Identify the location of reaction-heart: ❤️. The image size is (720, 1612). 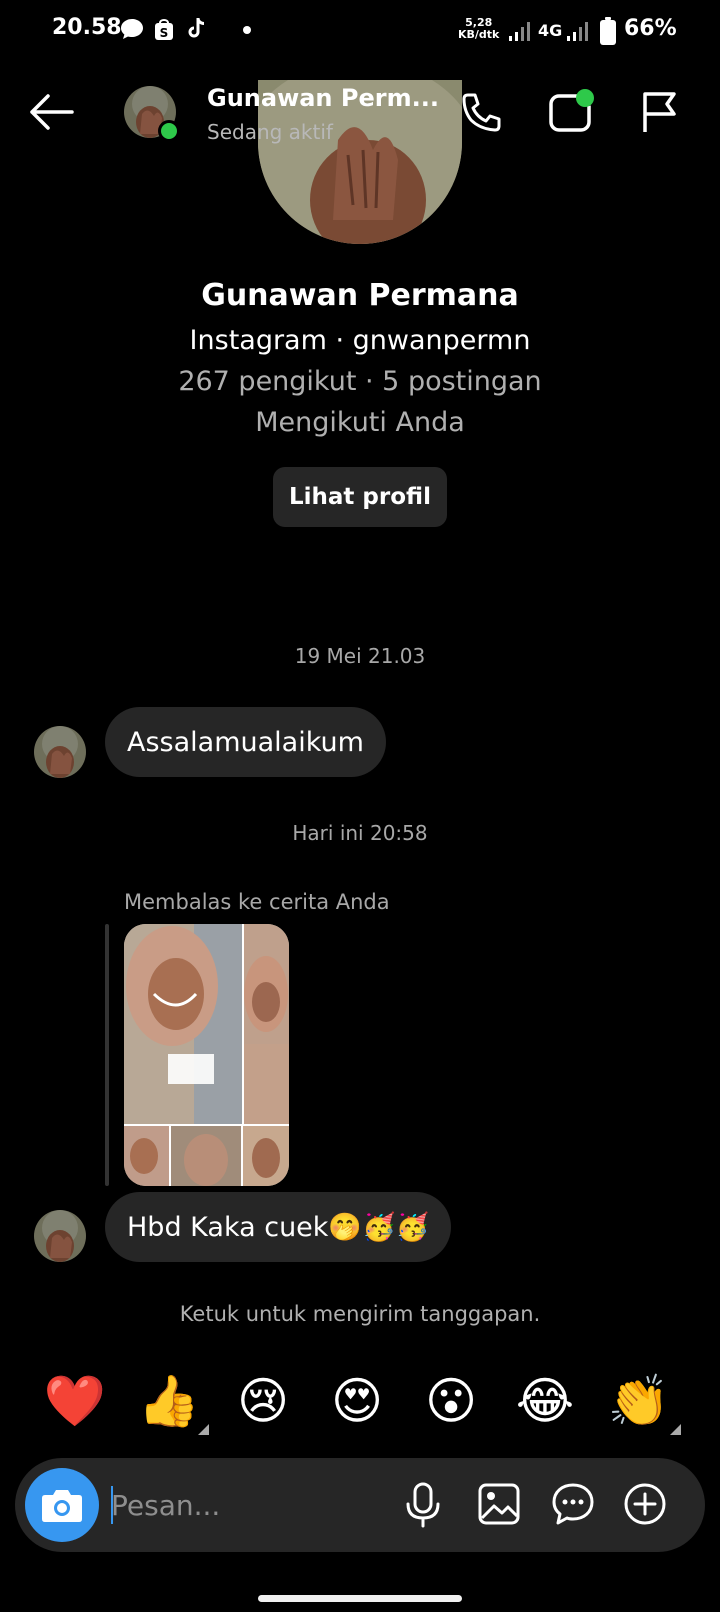
(75, 1401).